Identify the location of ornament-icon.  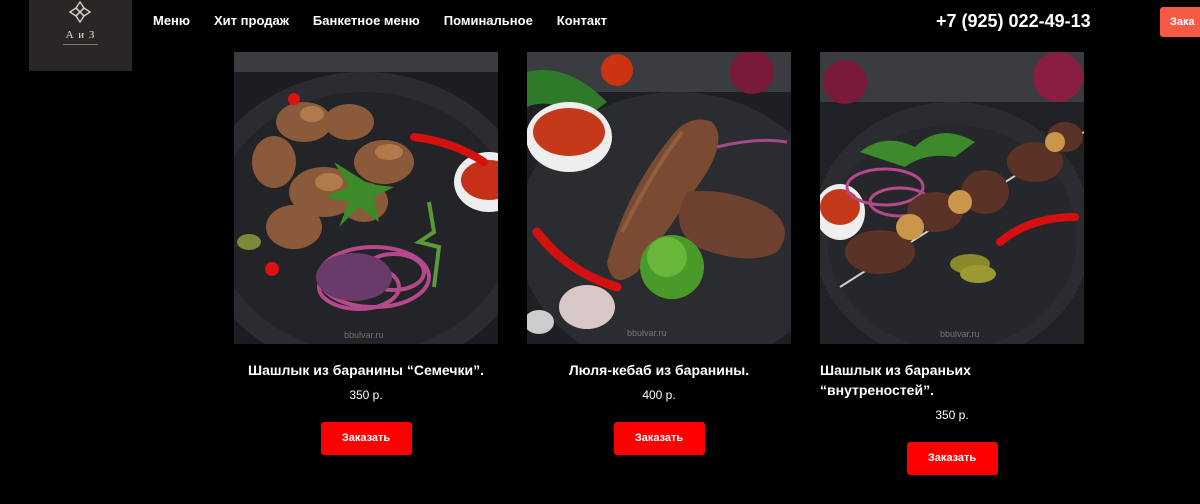
(80, 12).